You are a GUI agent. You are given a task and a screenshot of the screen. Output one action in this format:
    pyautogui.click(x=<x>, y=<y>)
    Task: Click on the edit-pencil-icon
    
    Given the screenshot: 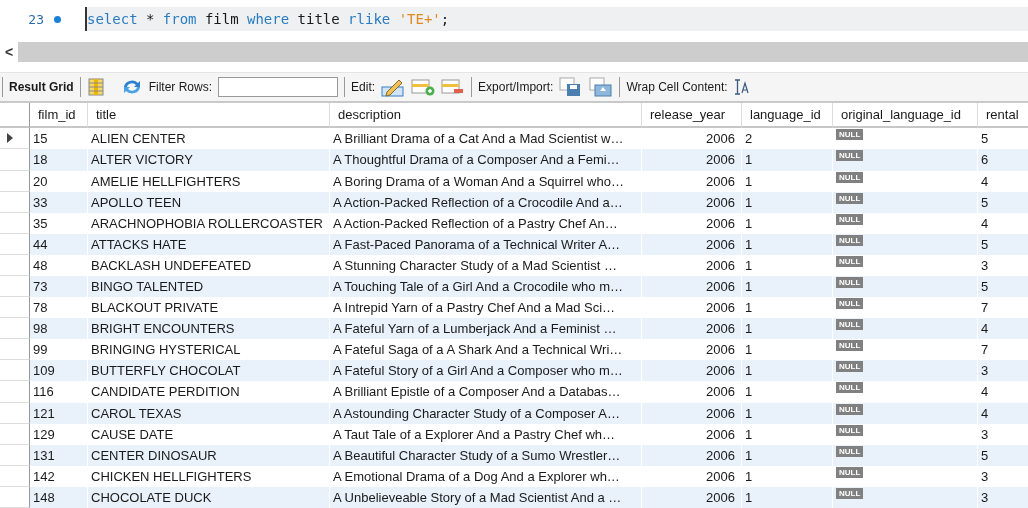 What is the action you would take?
    pyautogui.click(x=393, y=87)
    